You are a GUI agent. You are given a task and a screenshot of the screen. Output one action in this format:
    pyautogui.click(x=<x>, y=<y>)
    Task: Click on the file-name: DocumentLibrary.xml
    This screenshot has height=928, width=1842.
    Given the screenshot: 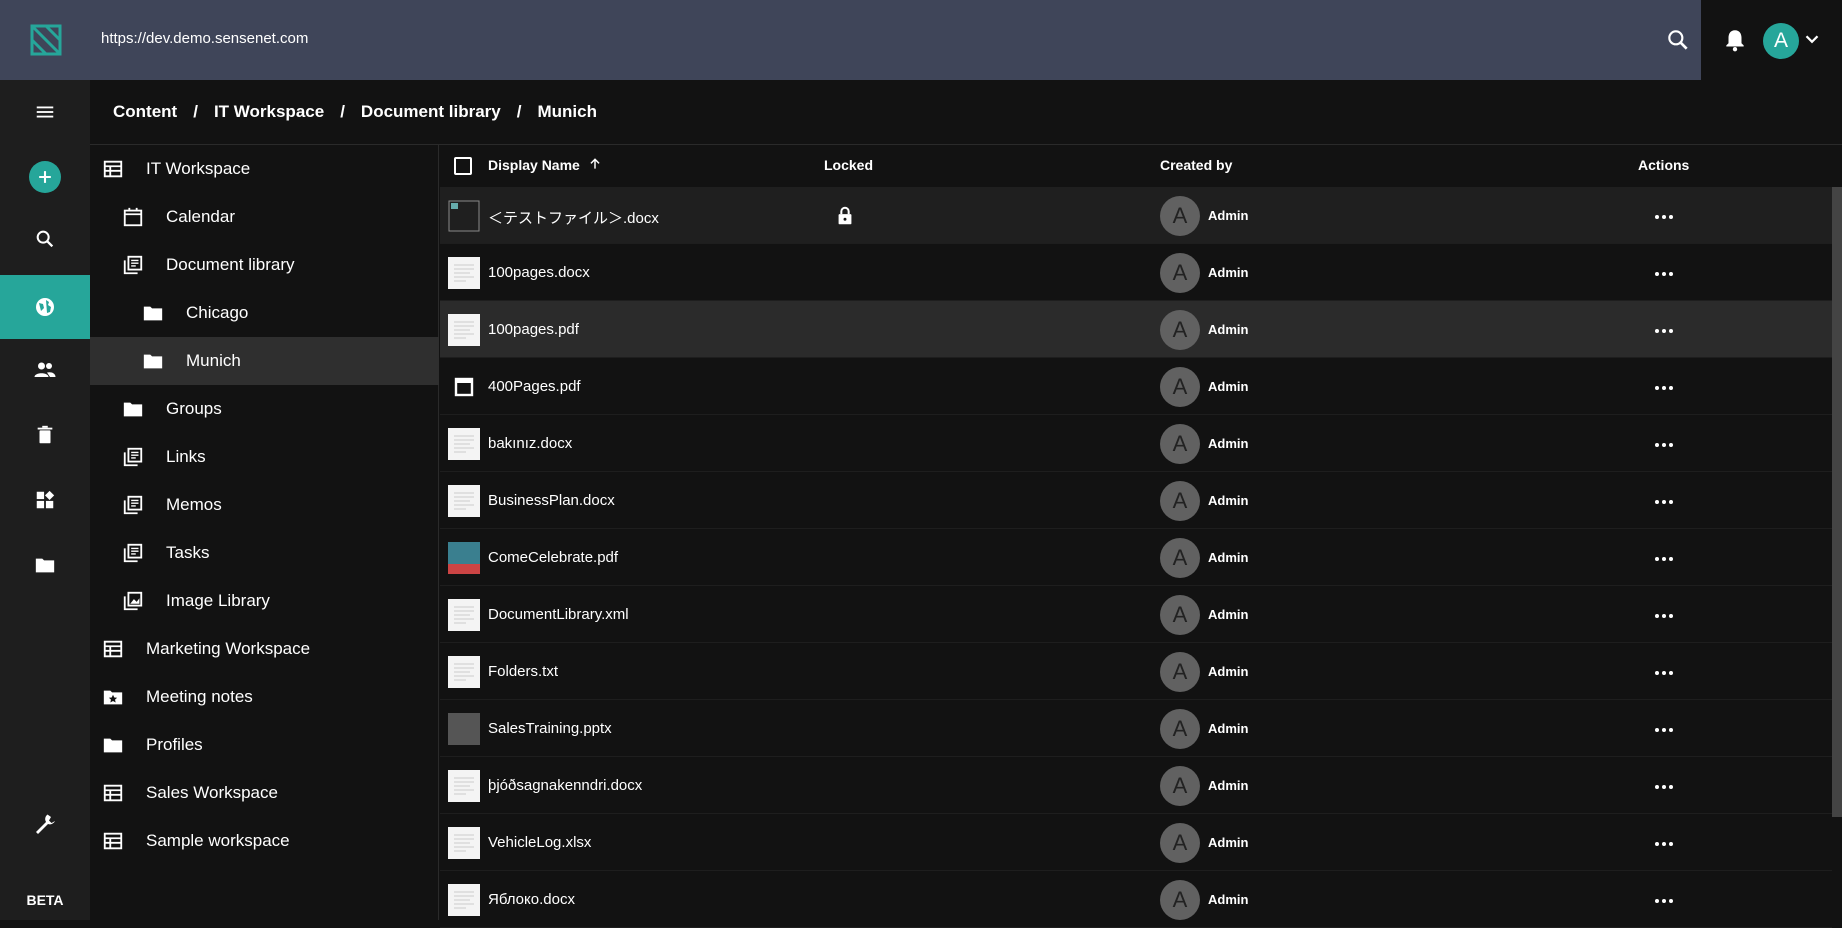 What is the action you would take?
    pyautogui.click(x=558, y=614)
    